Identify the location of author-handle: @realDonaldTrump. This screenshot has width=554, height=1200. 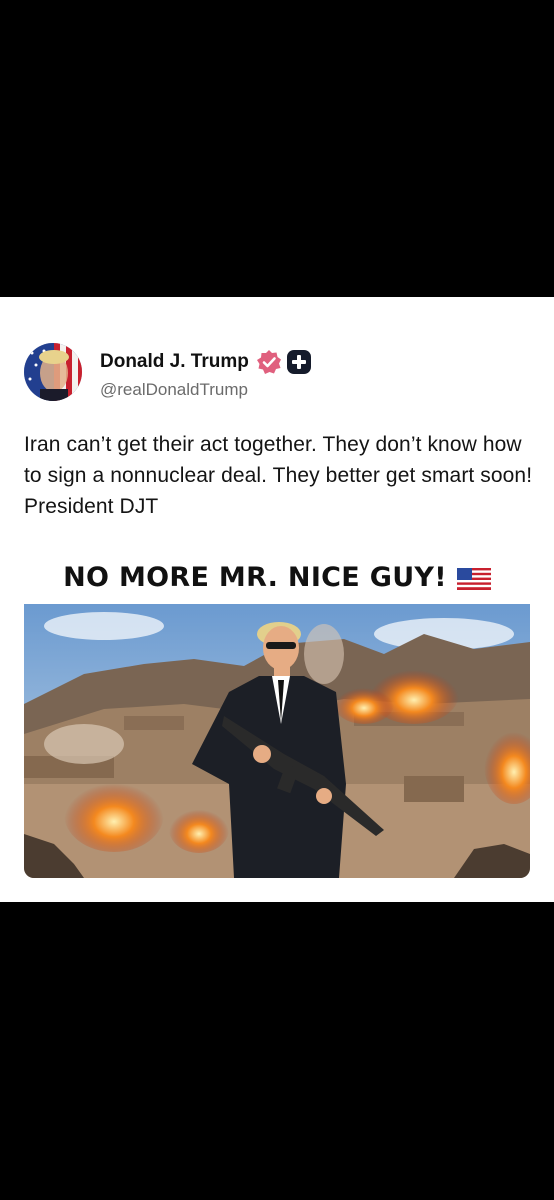
(174, 390).